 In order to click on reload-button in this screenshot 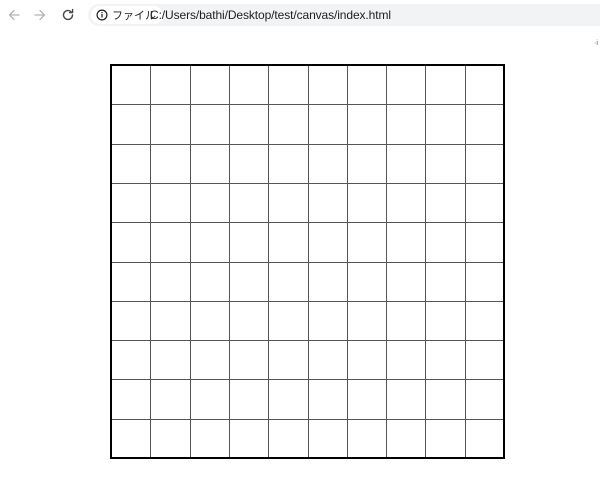, I will do `click(68, 15)`.